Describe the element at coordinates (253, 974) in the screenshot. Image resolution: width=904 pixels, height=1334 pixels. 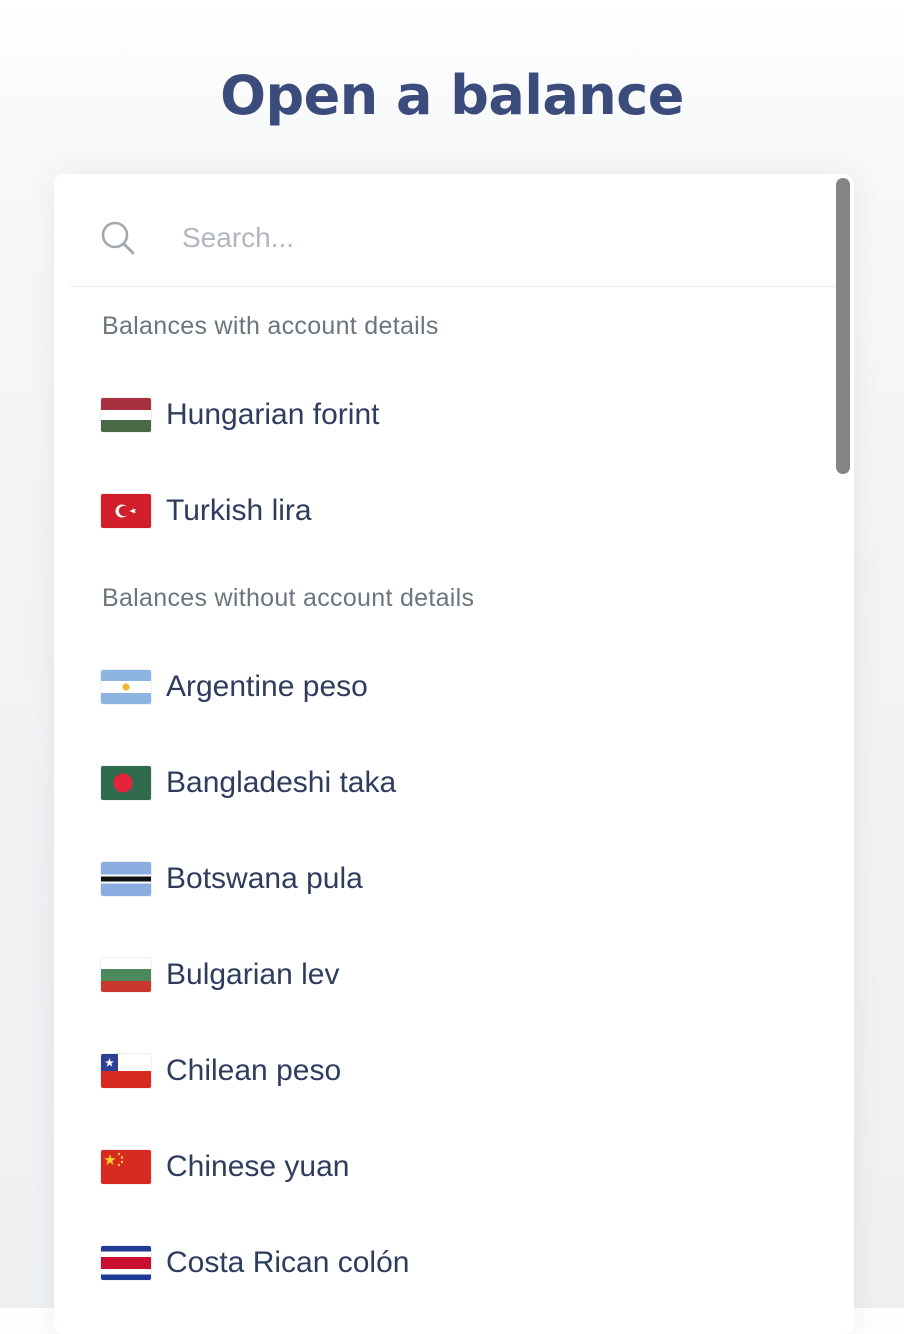
I see `currency-name: Bulgarian lev` at that location.